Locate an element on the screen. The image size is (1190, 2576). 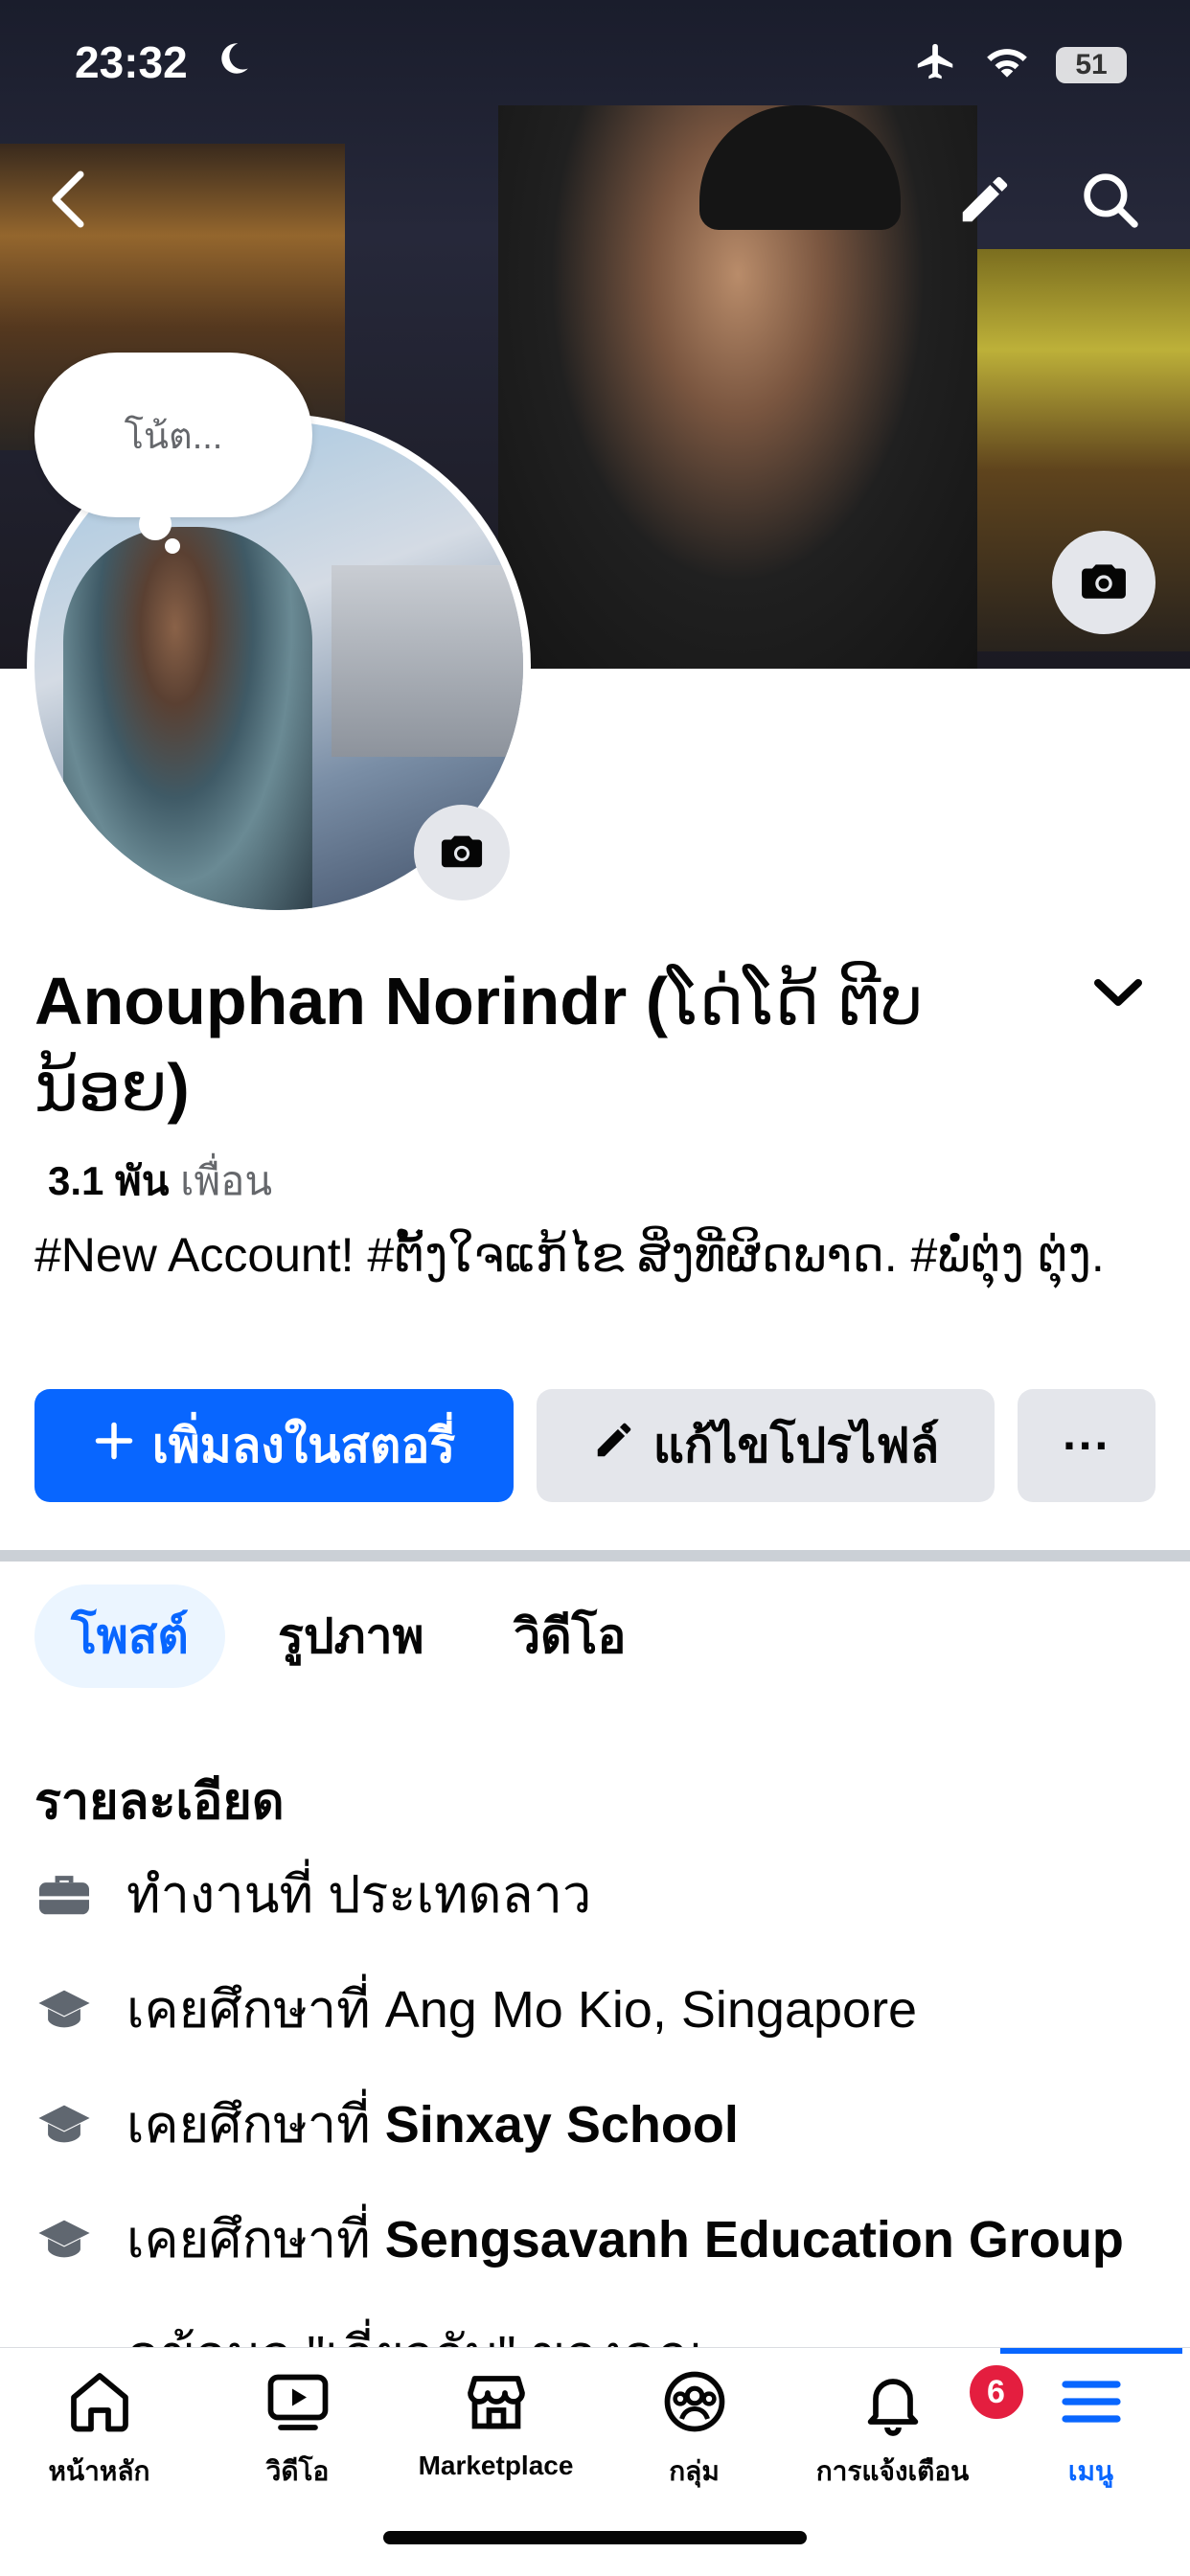
friend-count: 3.1 พัน เพื่อน is located at coordinates (160, 1181).